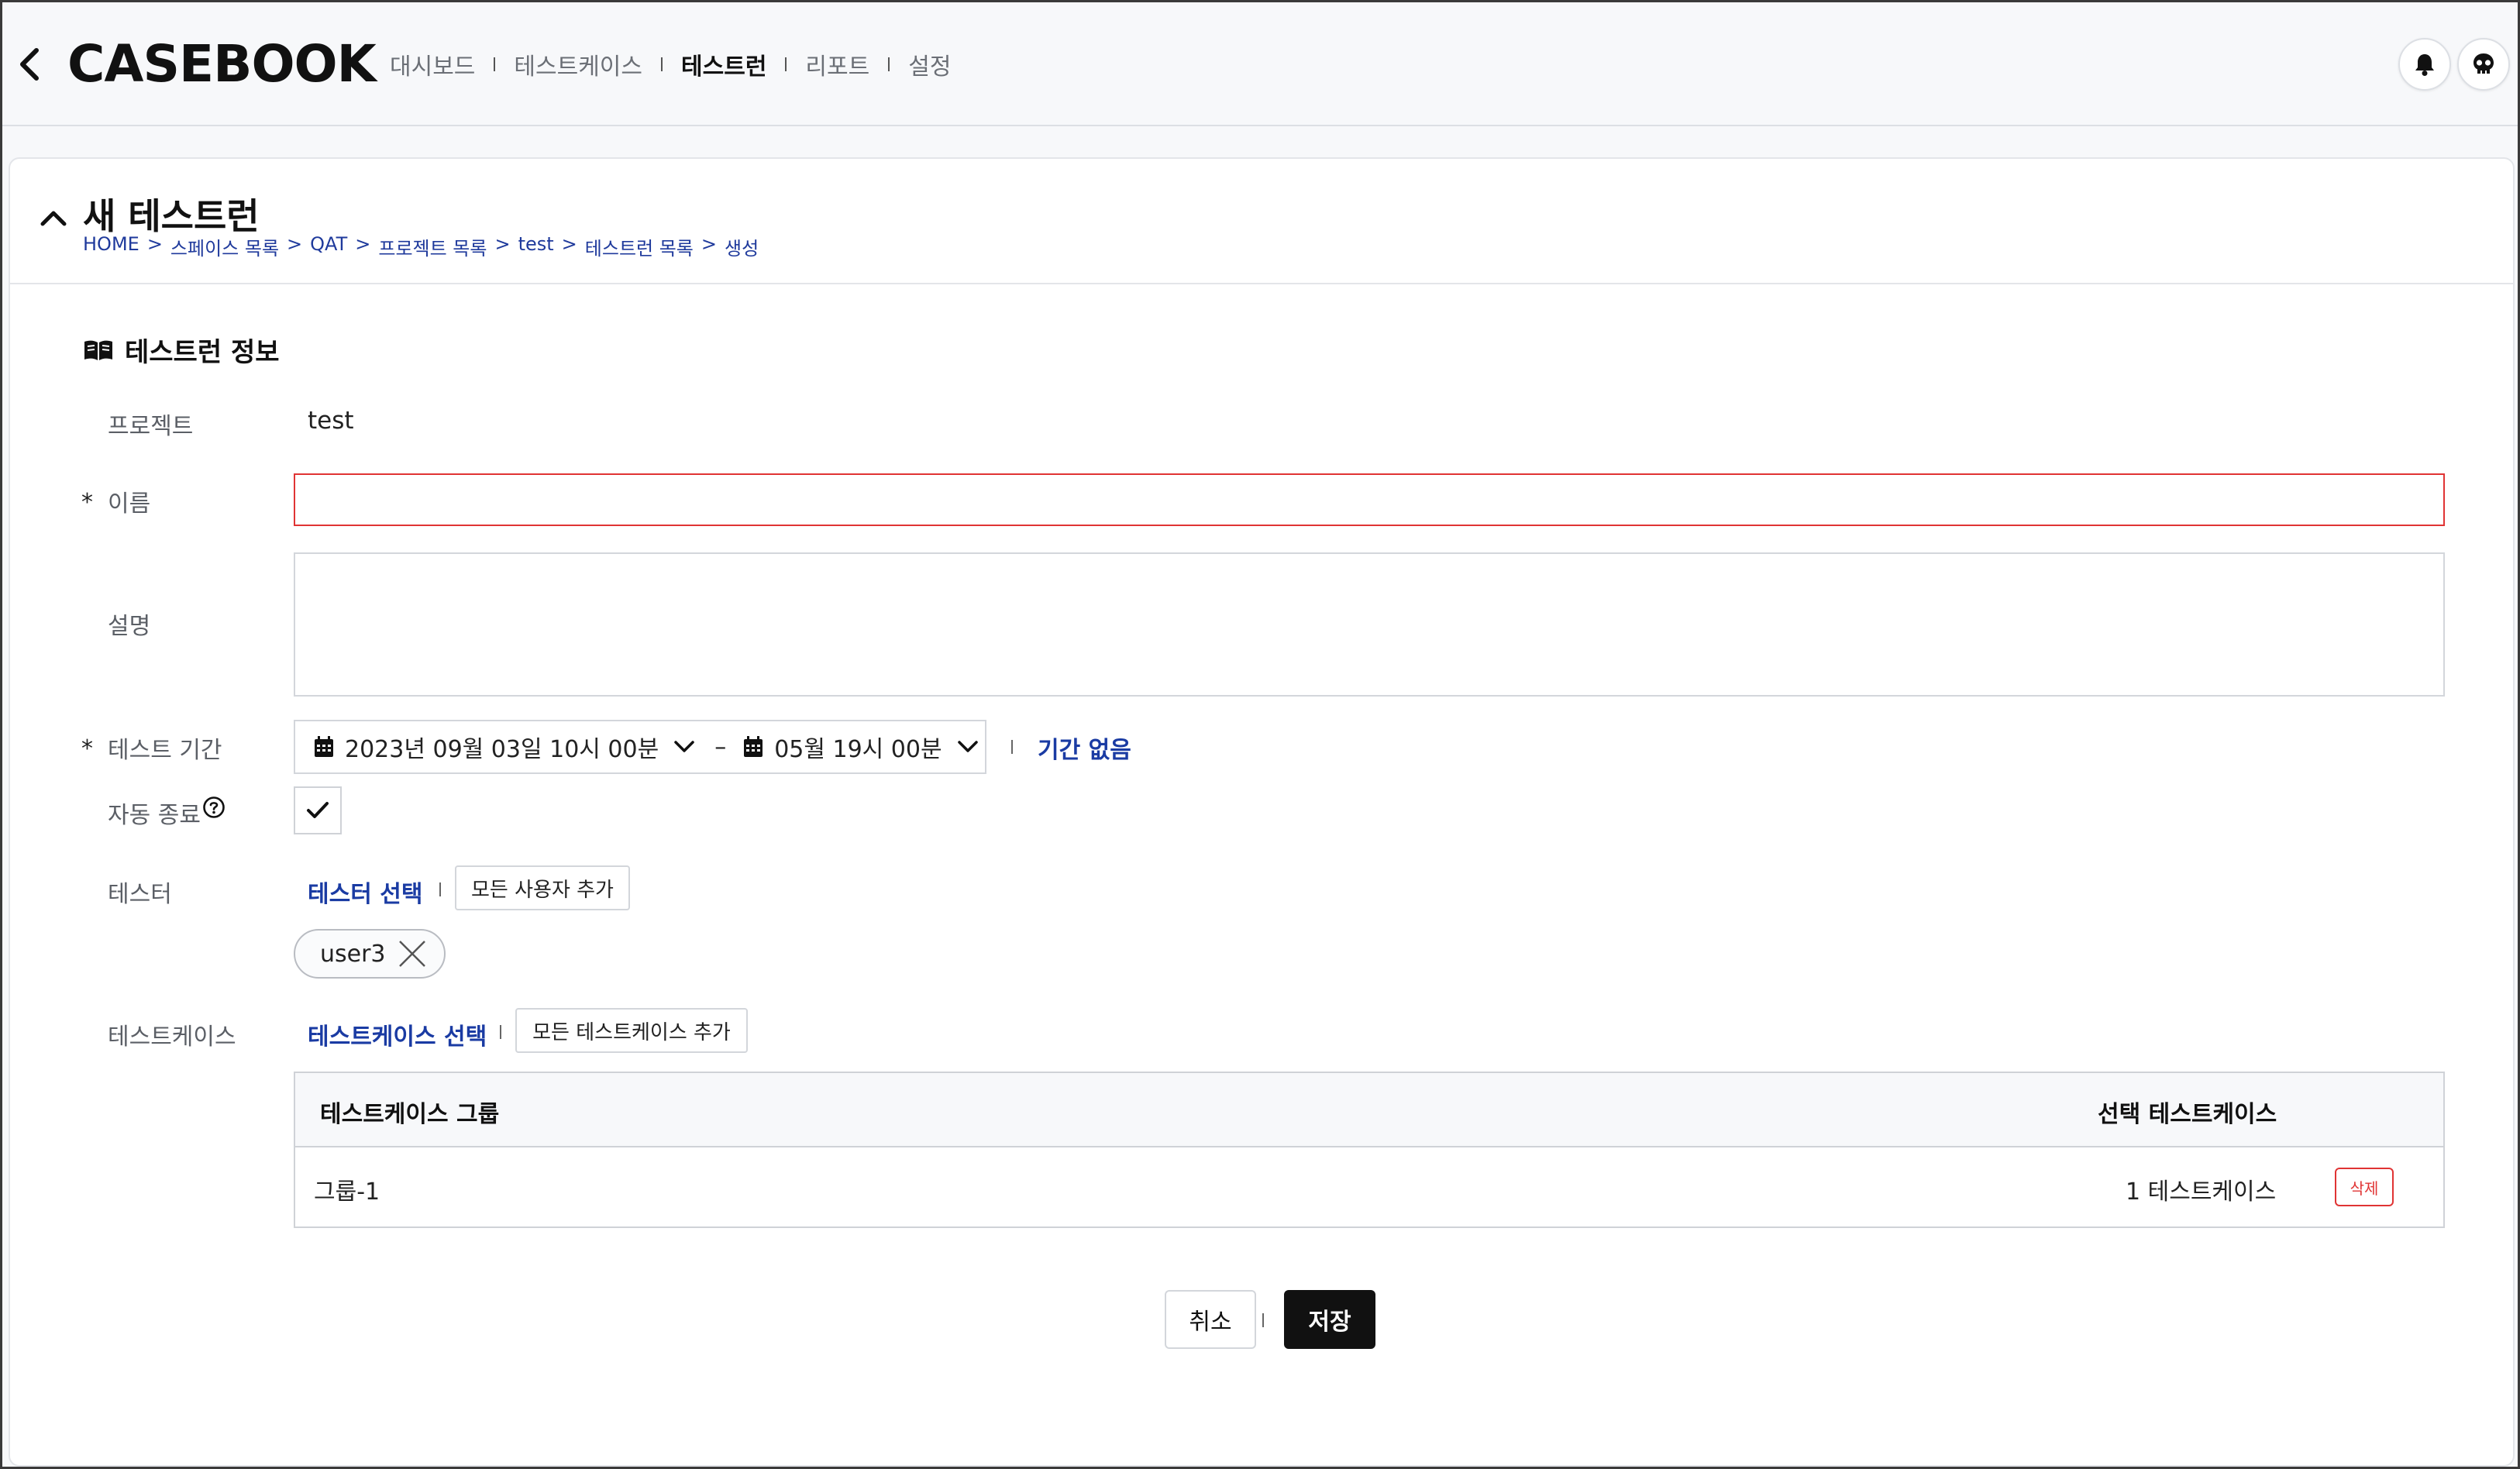 This screenshot has height=1469, width=2520. Describe the element at coordinates (172, 216) in the screenshot. I see `page-title: 새 테스트런` at that location.